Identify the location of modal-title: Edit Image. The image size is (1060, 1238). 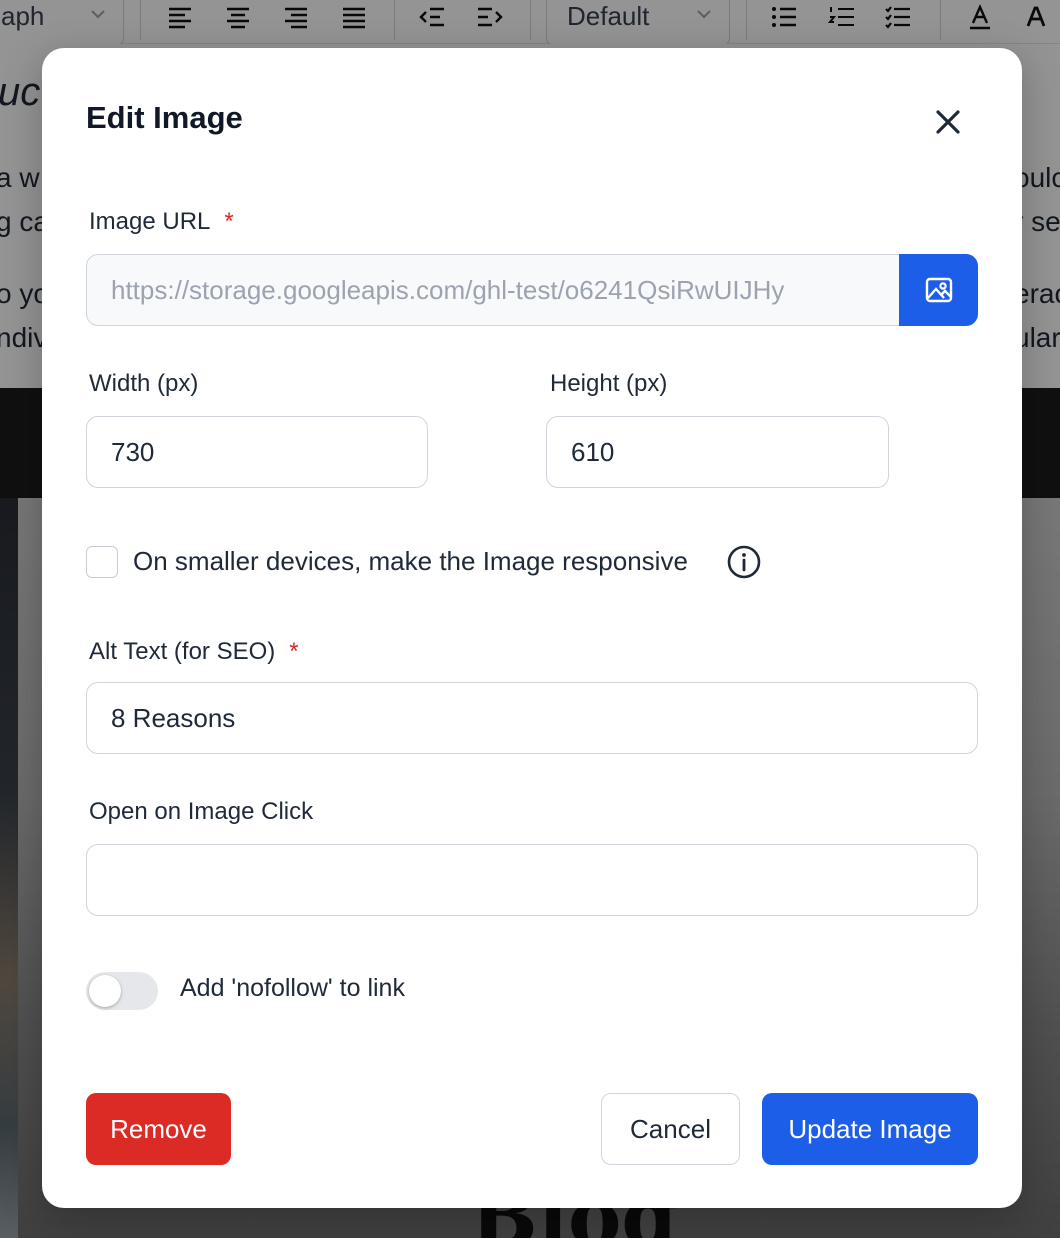
(164, 117).